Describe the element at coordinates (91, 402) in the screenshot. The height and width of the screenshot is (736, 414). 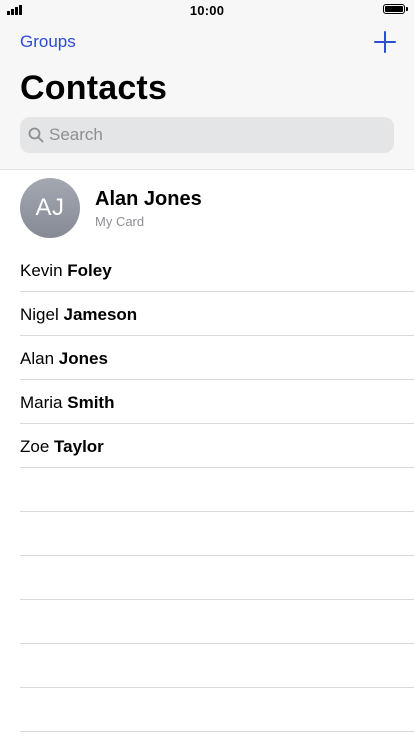
I see `contact-last-name: Smith` at that location.